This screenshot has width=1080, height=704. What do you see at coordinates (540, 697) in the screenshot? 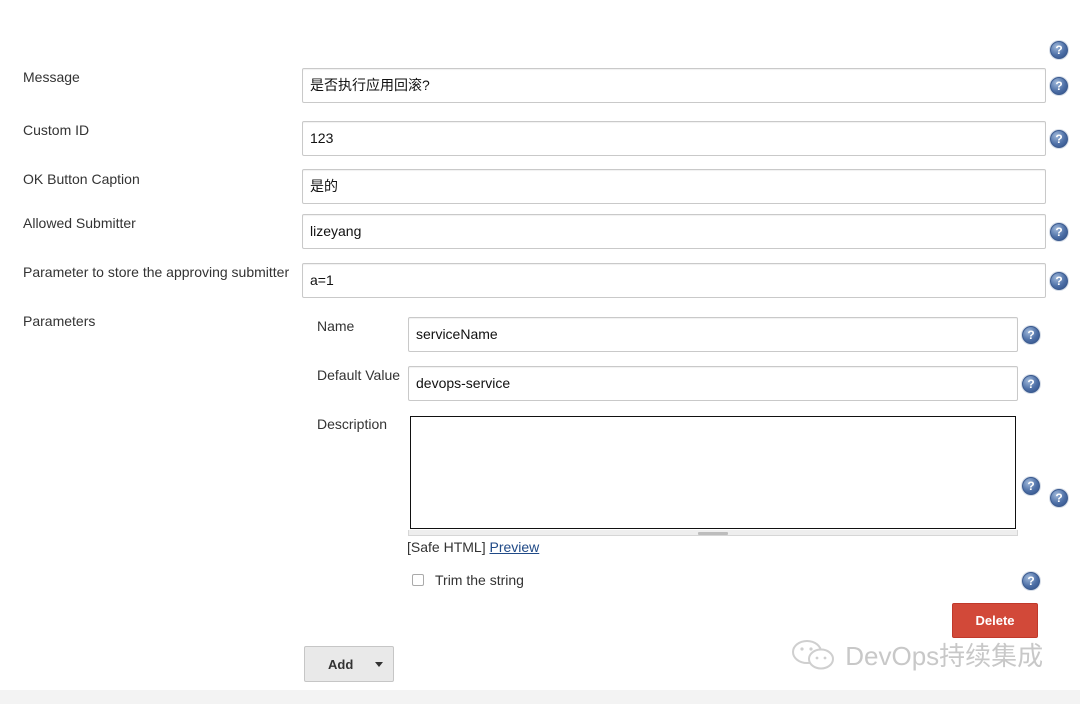
I see `page-bottom-strip` at bounding box center [540, 697].